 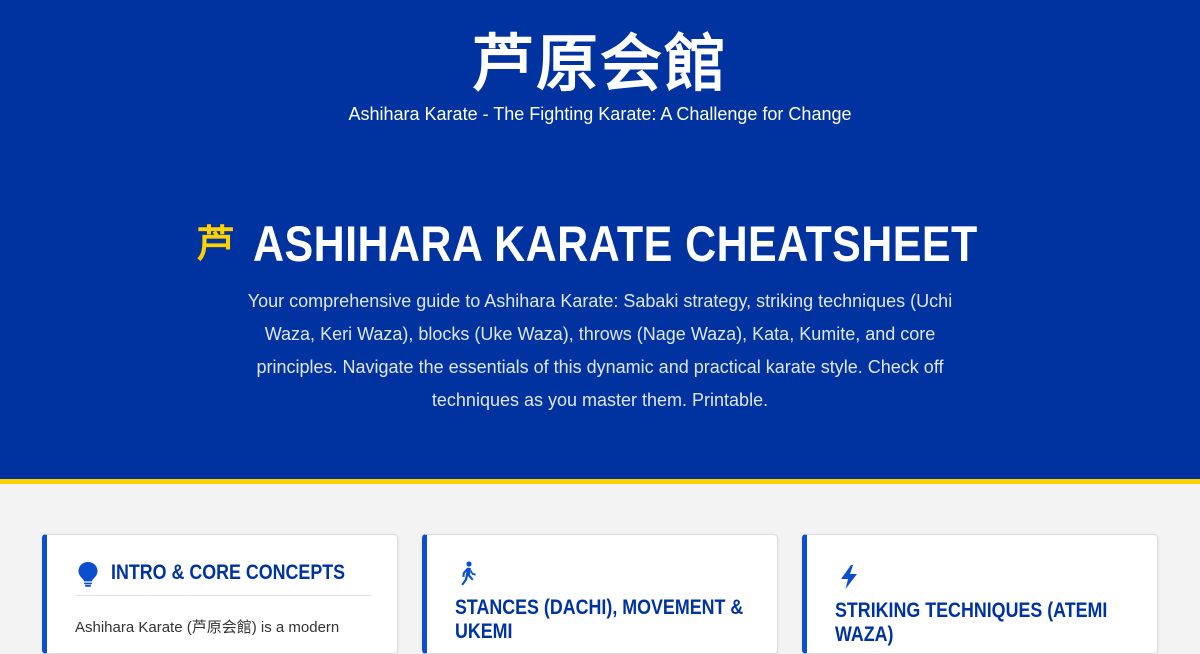 What do you see at coordinates (849, 577) in the screenshot?
I see `lightning-bolt-icon` at bounding box center [849, 577].